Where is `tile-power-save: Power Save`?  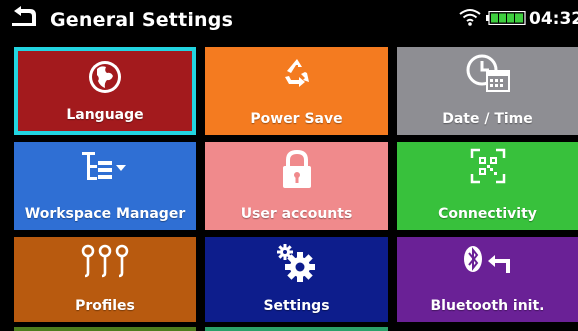
tile-power-save: Power Save is located at coordinates (296, 91).